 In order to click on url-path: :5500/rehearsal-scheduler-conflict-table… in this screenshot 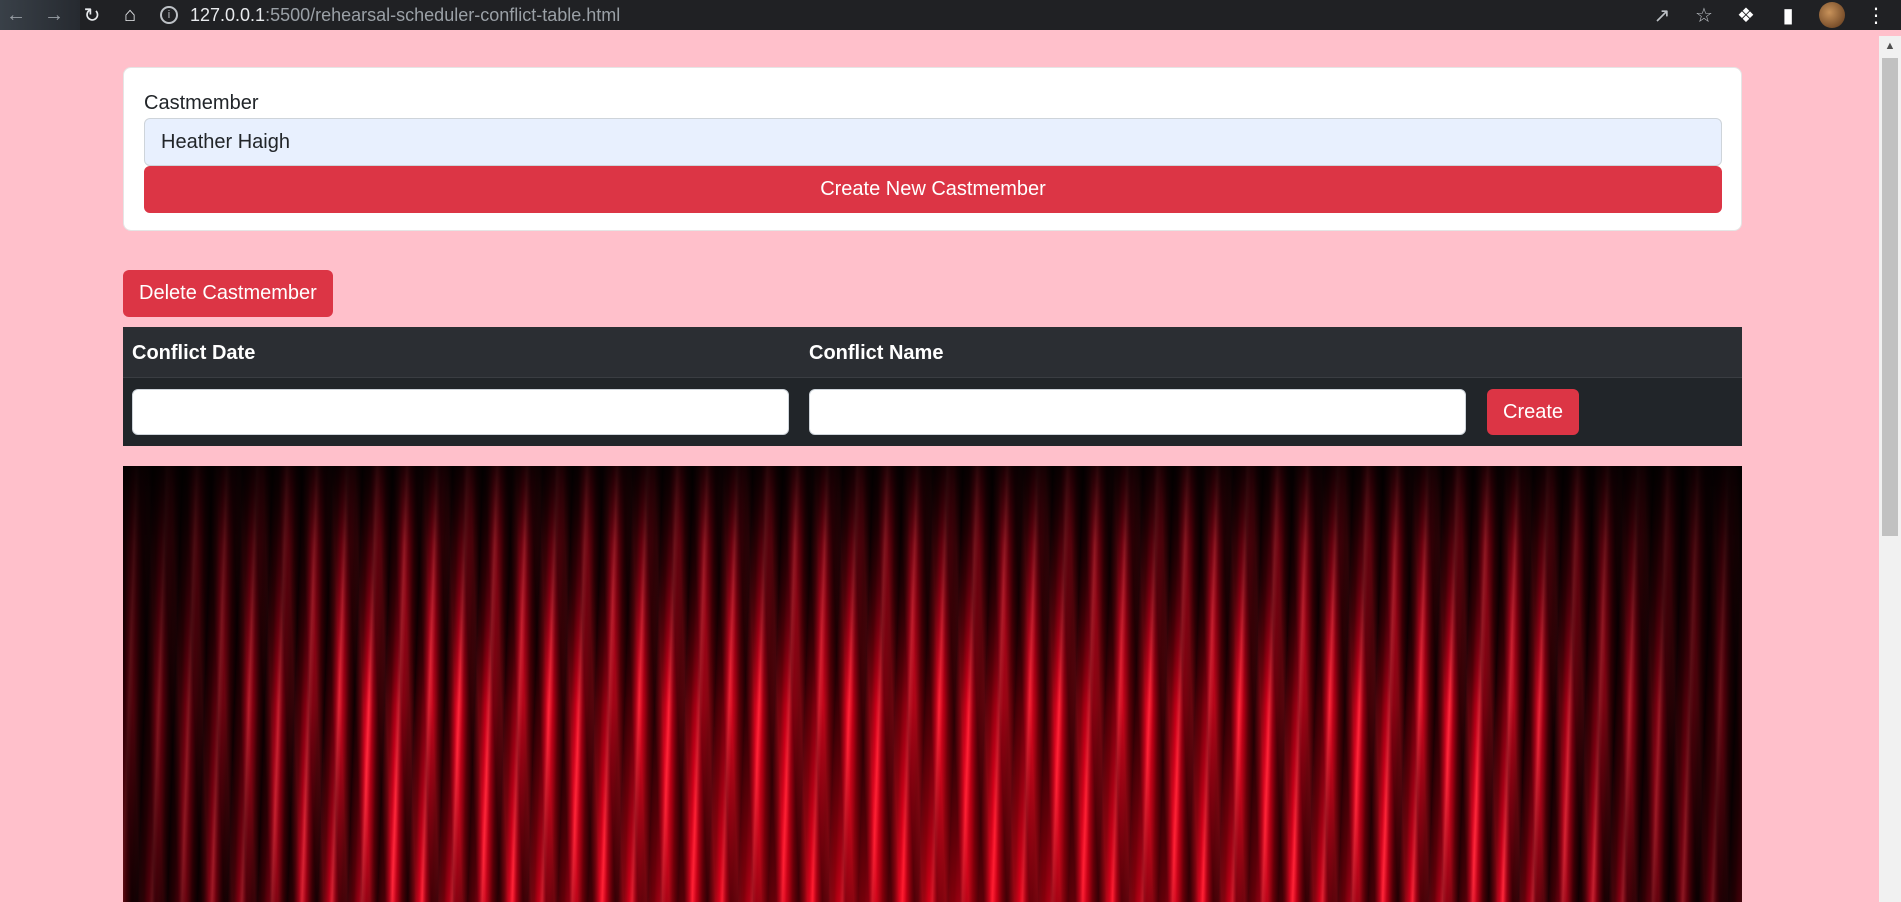, I will do `click(443, 14)`.